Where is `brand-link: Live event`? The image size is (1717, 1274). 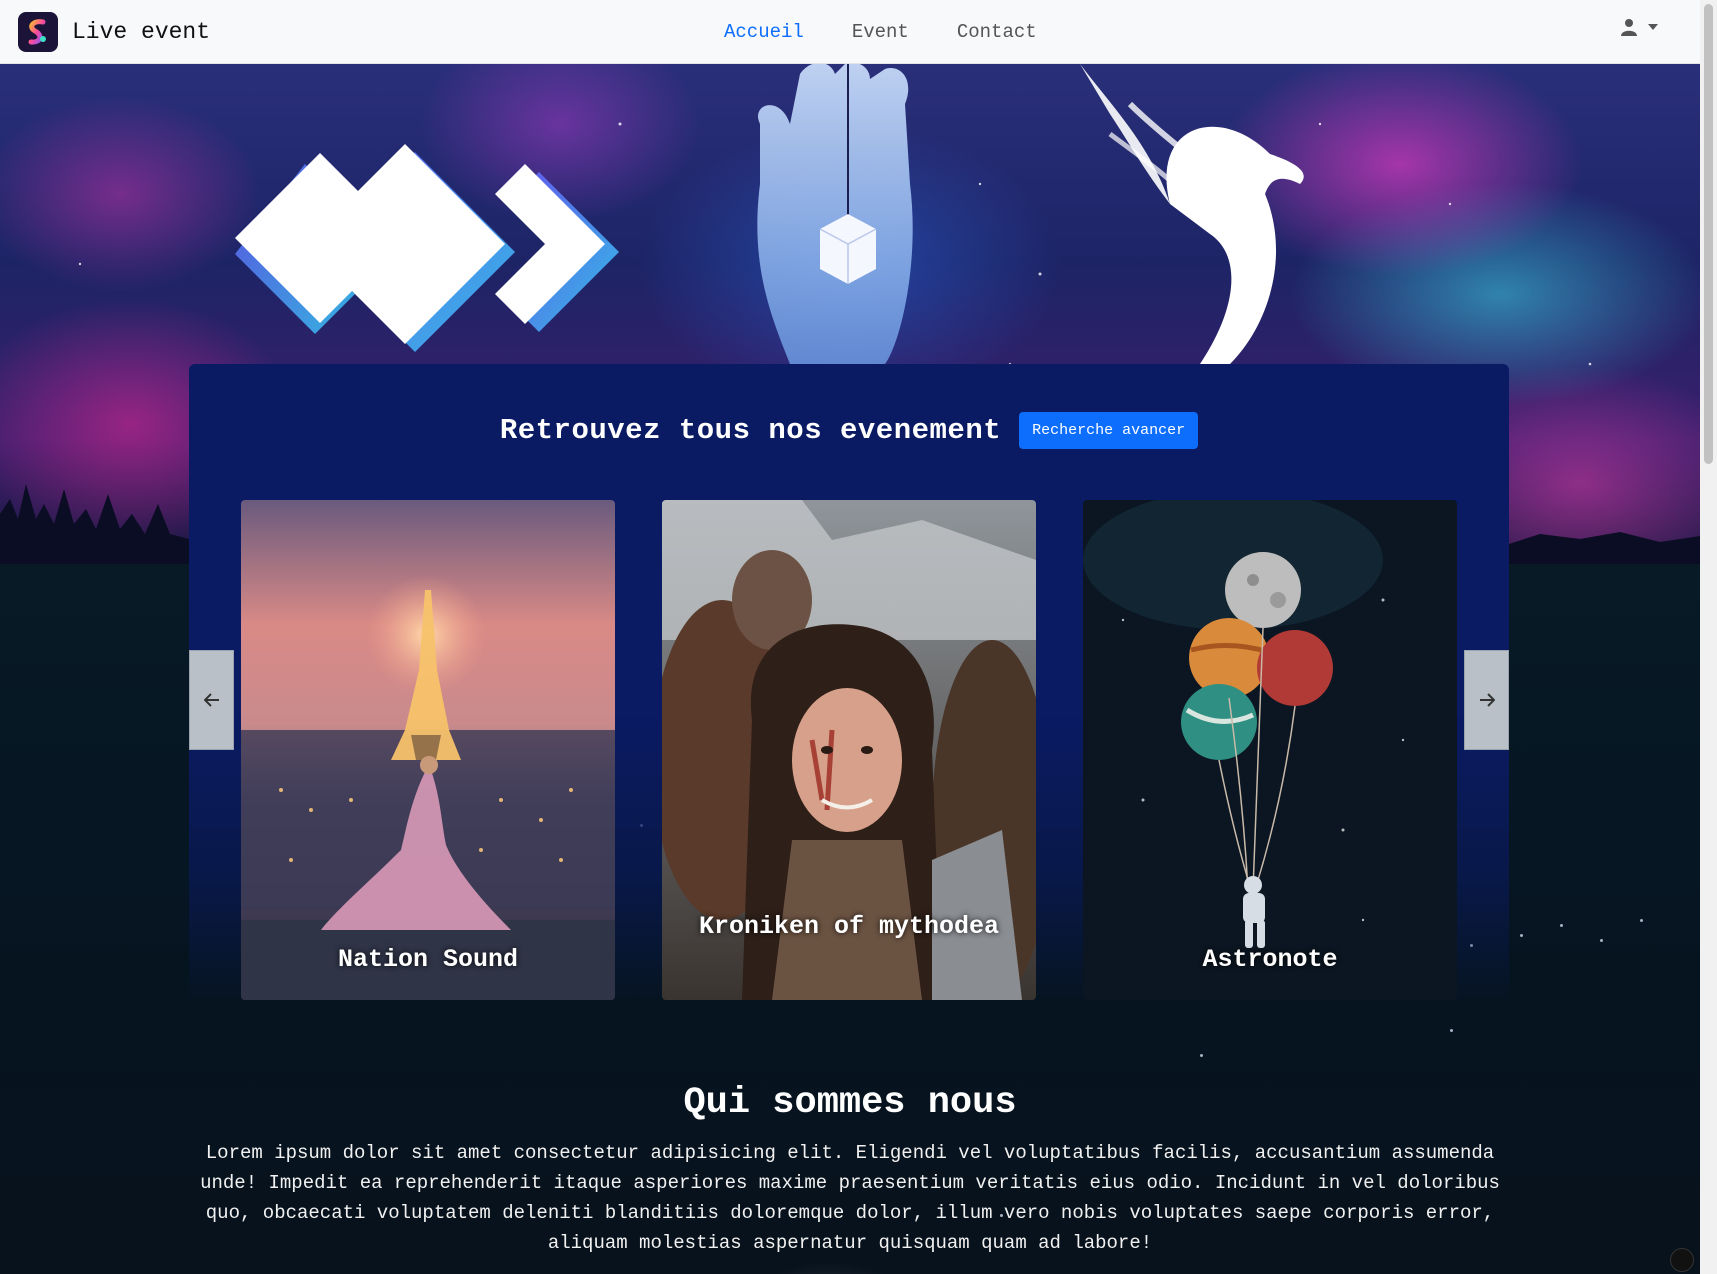 brand-link: Live event is located at coordinates (114, 31).